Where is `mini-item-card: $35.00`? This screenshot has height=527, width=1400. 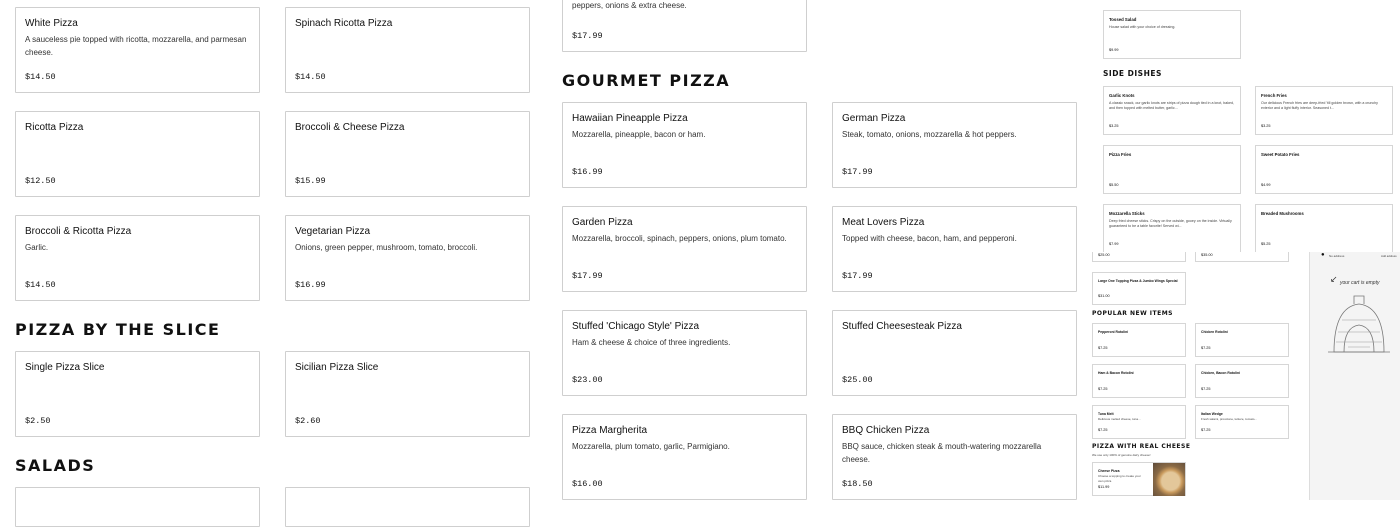 mini-item-card: $35.00 is located at coordinates (1242, 257).